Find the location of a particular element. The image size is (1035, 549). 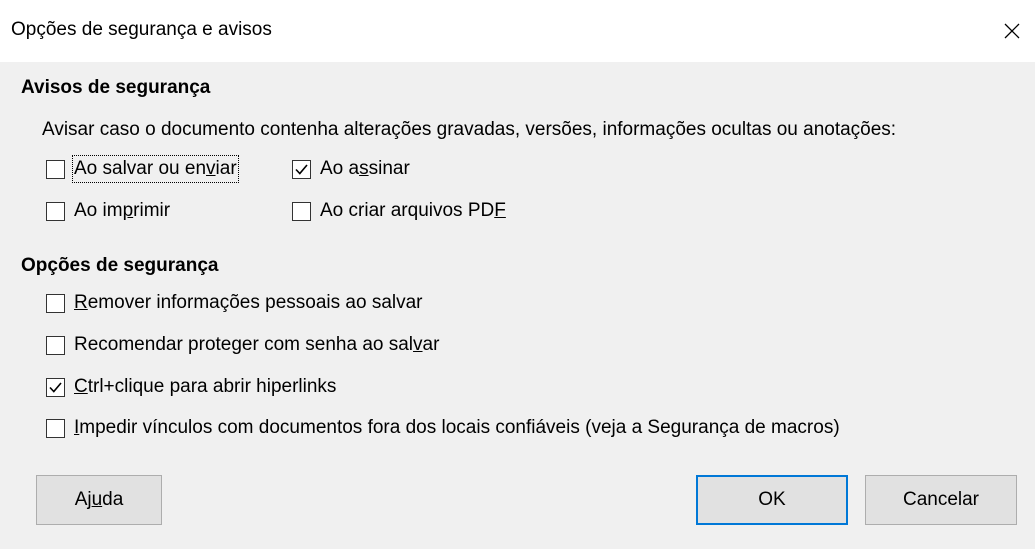

ok-button: OK is located at coordinates (772, 500).